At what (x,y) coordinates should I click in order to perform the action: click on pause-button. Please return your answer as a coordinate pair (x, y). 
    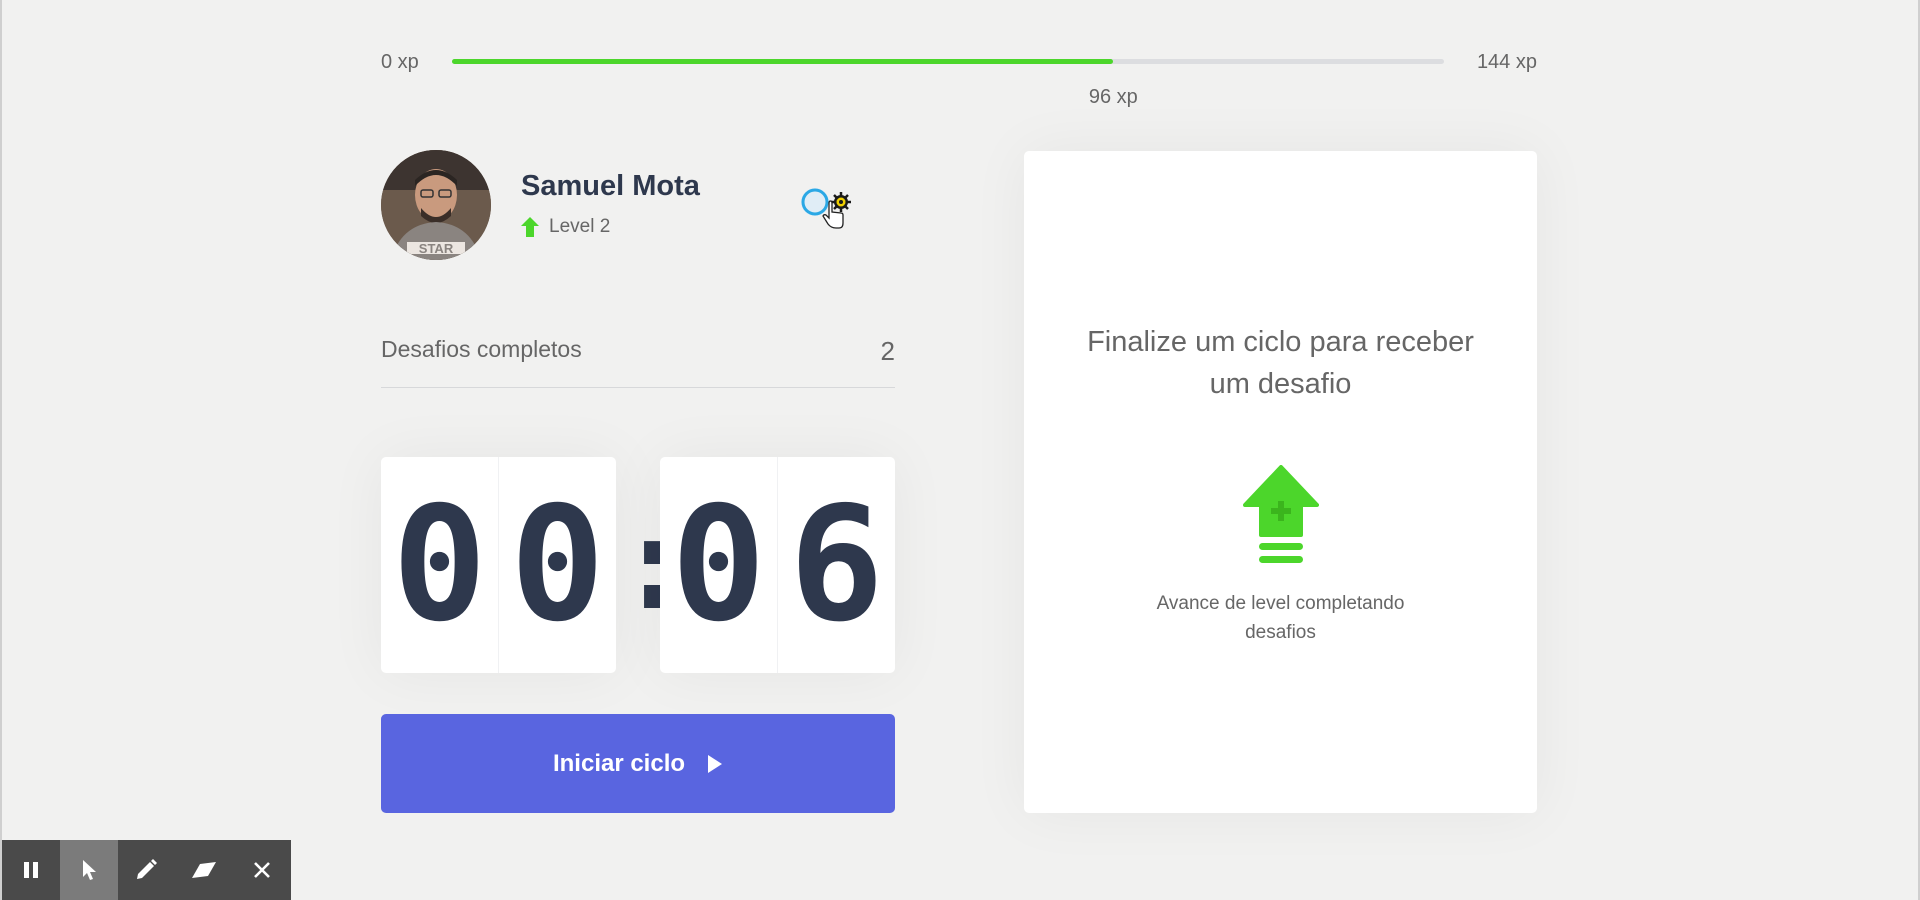
    Looking at the image, I should click on (31, 870).